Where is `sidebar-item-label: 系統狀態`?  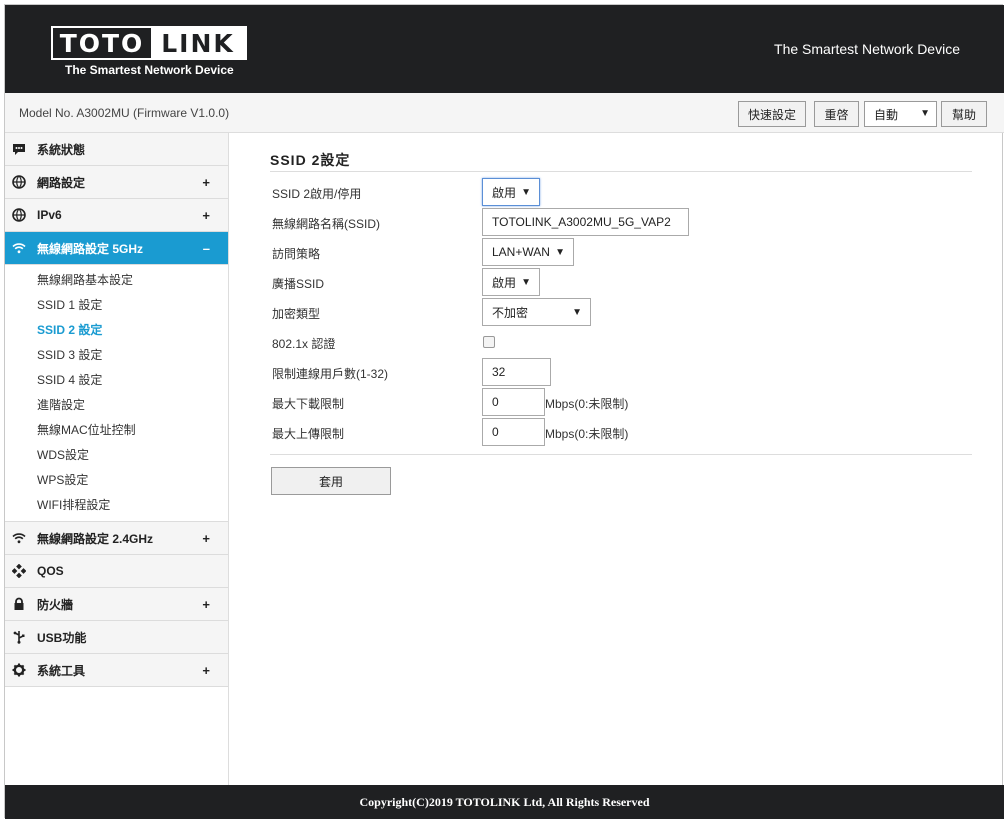
sidebar-item-label: 系統狀態 is located at coordinates (61, 149).